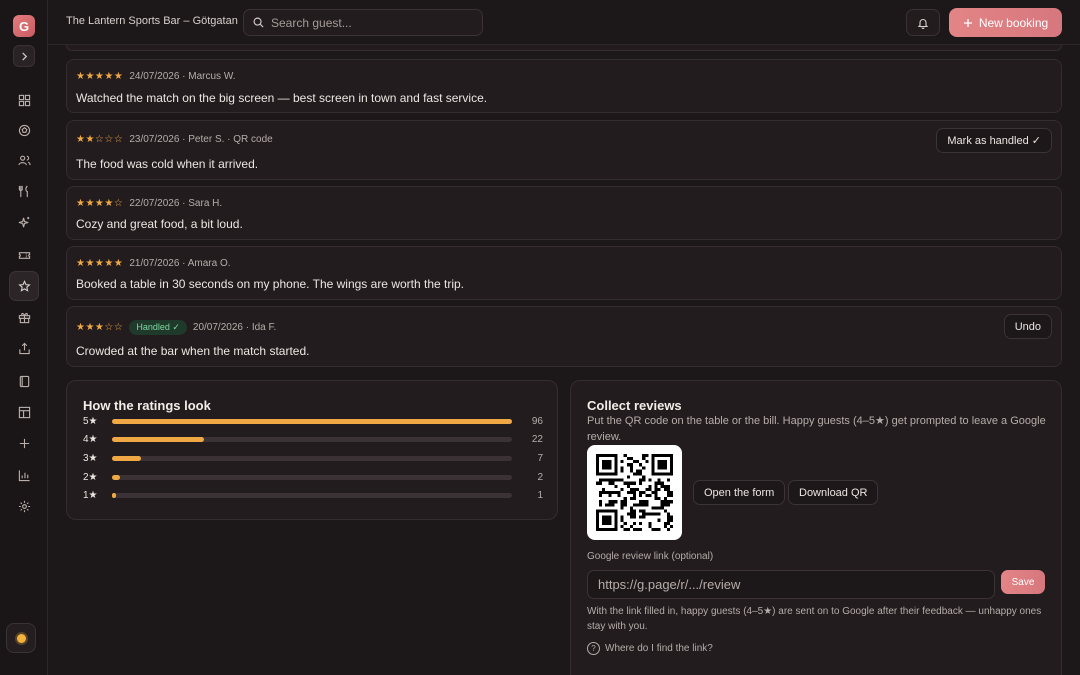  Describe the element at coordinates (234, 327) in the screenshot. I see `review-meta: 20/07/2026 · Ida F.` at that location.